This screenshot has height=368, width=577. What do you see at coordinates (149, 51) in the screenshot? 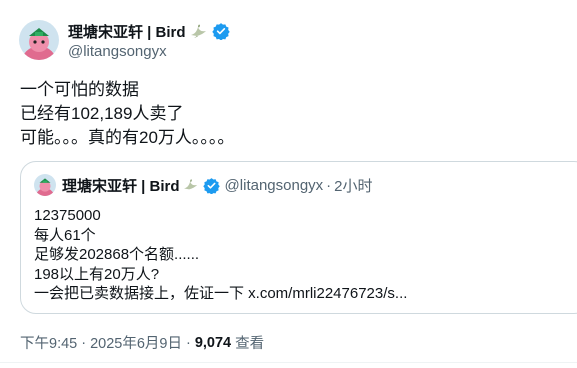
I see `handle: @litangsongyx` at bounding box center [149, 51].